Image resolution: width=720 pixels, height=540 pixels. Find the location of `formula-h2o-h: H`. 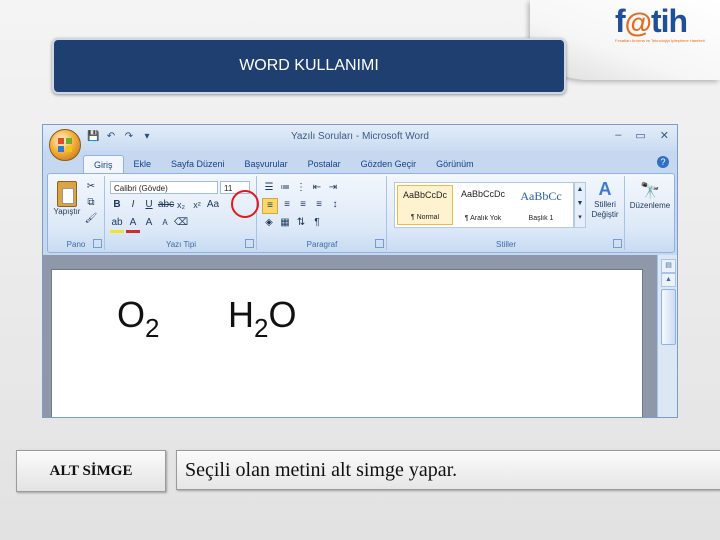

formula-h2o-h: H is located at coordinates (241, 314).